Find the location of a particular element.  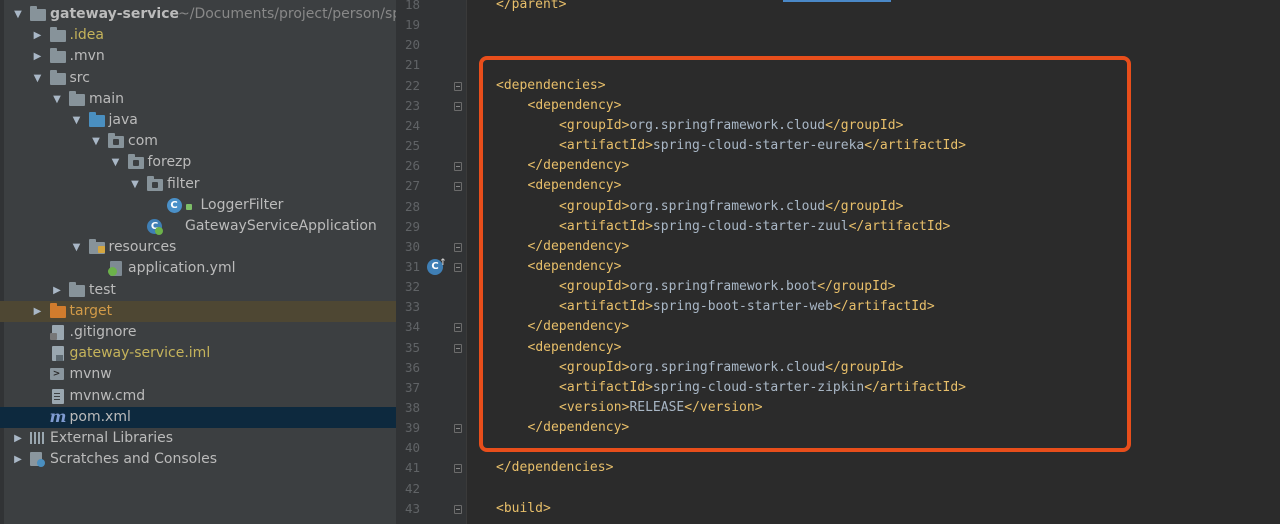

line-number: 37 is located at coordinates (412, 387).